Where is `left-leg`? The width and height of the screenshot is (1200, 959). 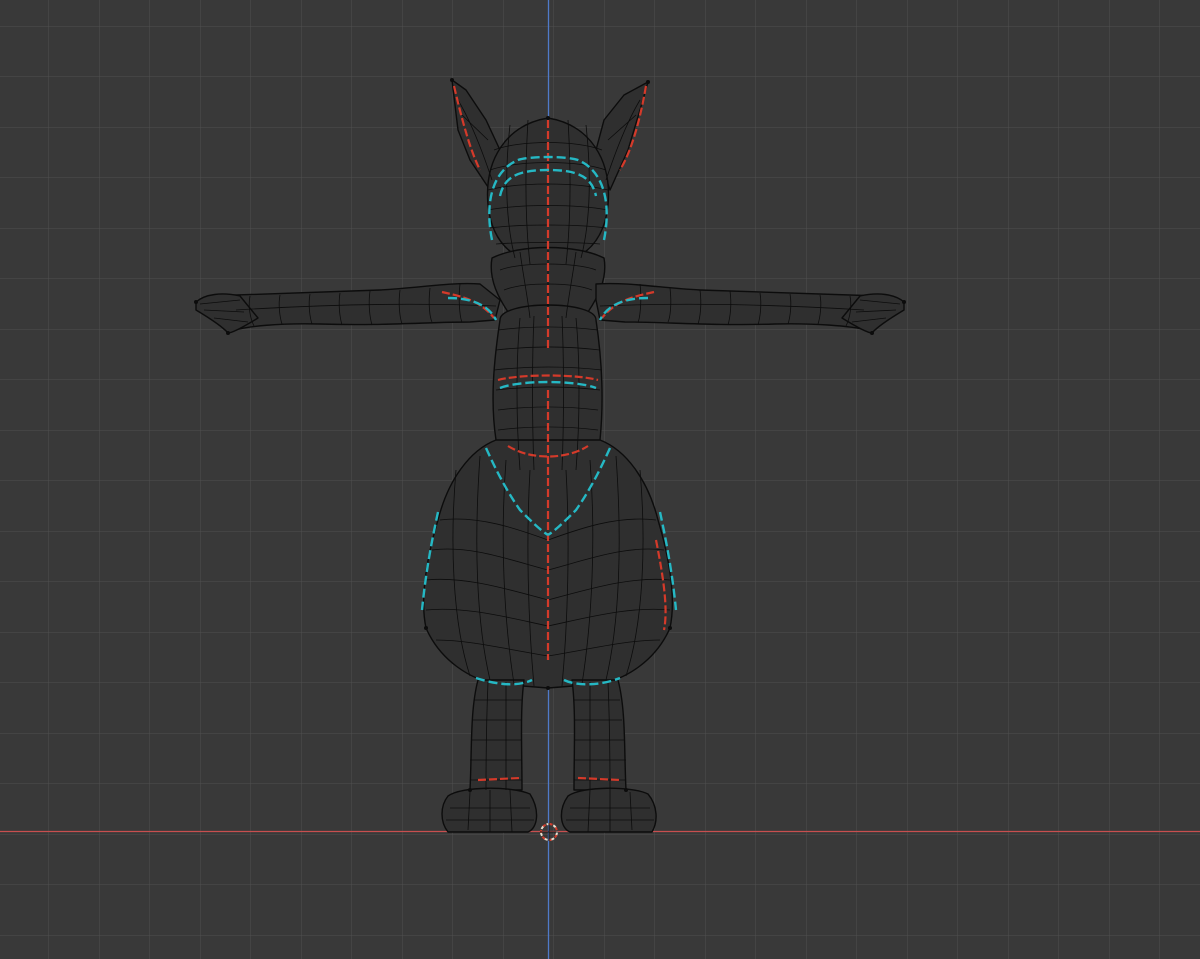
left-leg is located at coordinates (497, 735).